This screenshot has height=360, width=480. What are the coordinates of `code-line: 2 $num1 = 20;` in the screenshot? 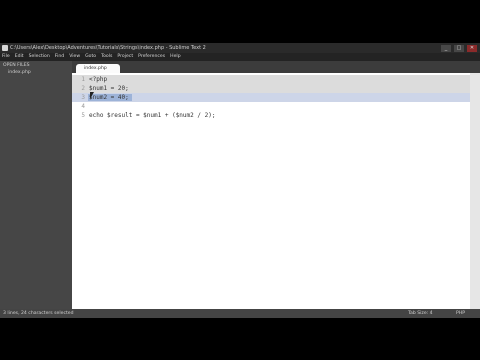 It's located at (271, 88).